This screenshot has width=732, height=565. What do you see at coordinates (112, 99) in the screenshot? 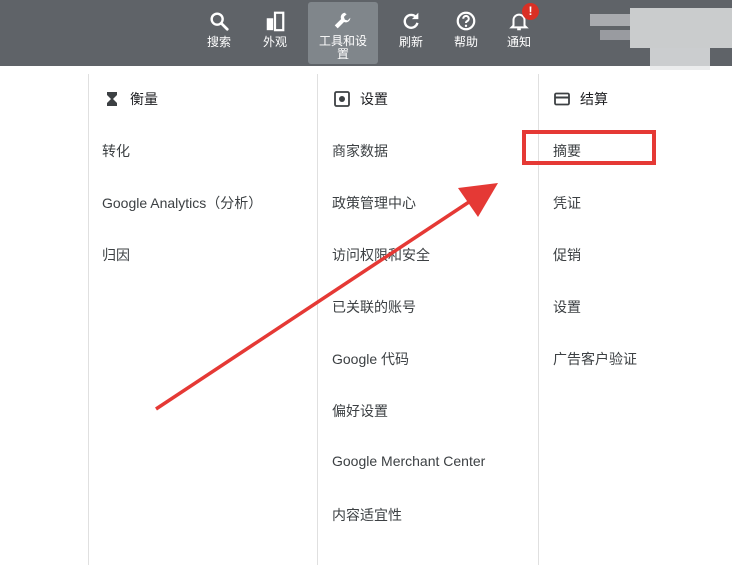
I see `hourglass-icon` at bounding box center [112, 99].